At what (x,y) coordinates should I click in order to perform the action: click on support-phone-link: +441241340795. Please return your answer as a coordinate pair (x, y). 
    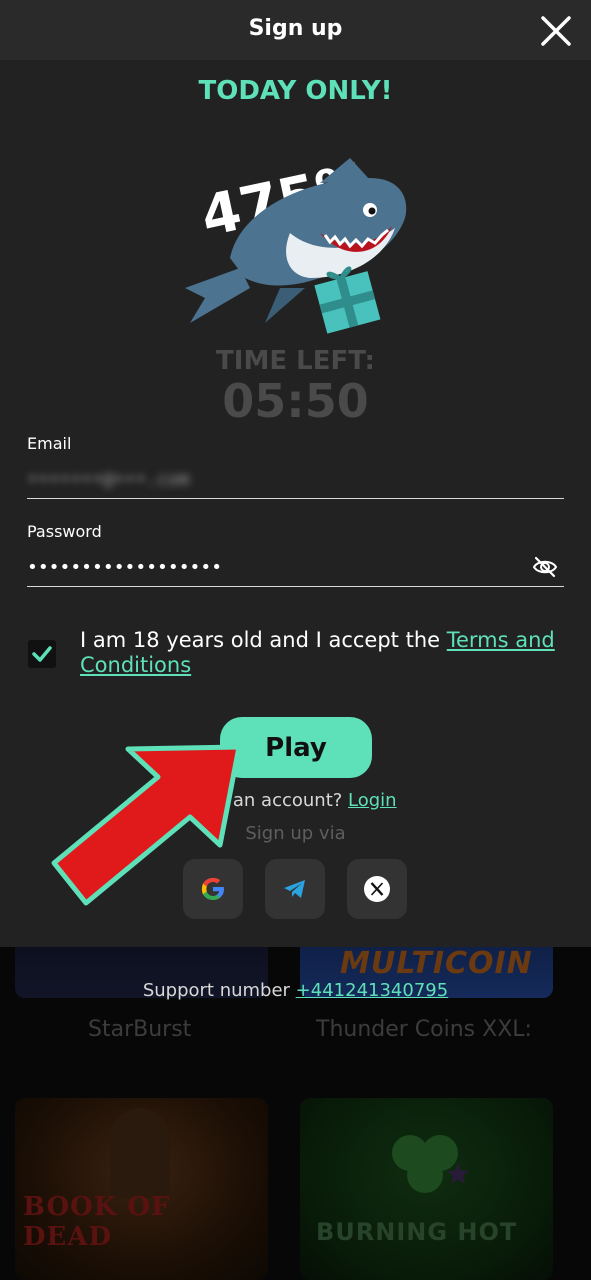
    Looking at the image, I should click on (372, 990).